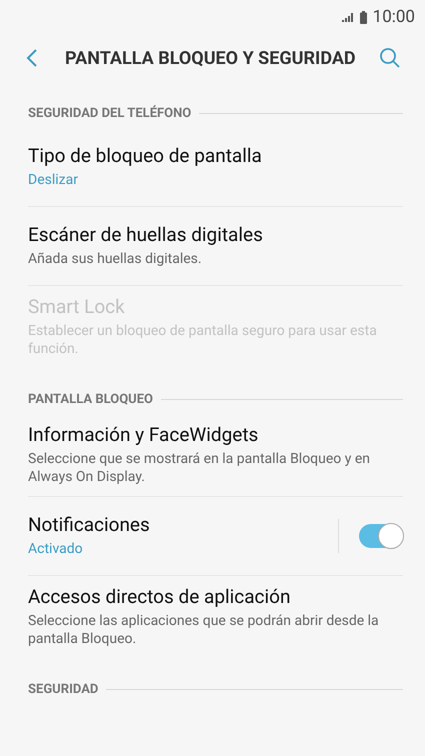 The image size is (425, 756). What do you see at coordinates (115, 259) in the screenshot?
I see `item-subtitle: Añada sus huellas digitales.` at bounding box center [115, 259].